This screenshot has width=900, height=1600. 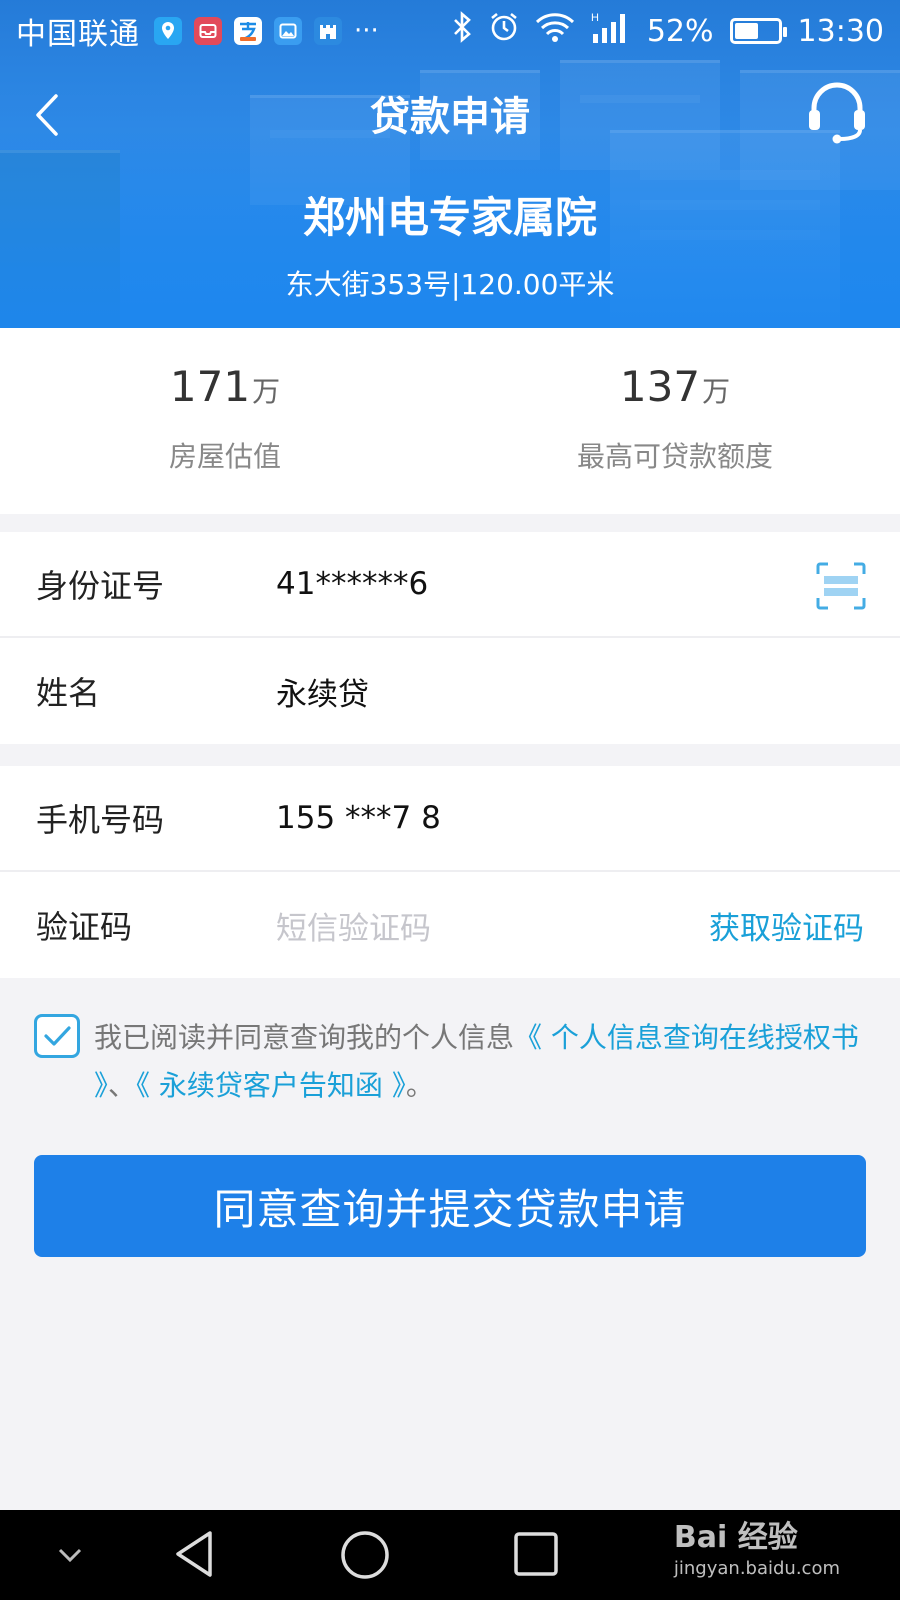 I want to click on watermark-url: jingyan.baidu.com, so click(x=756, y=1568).